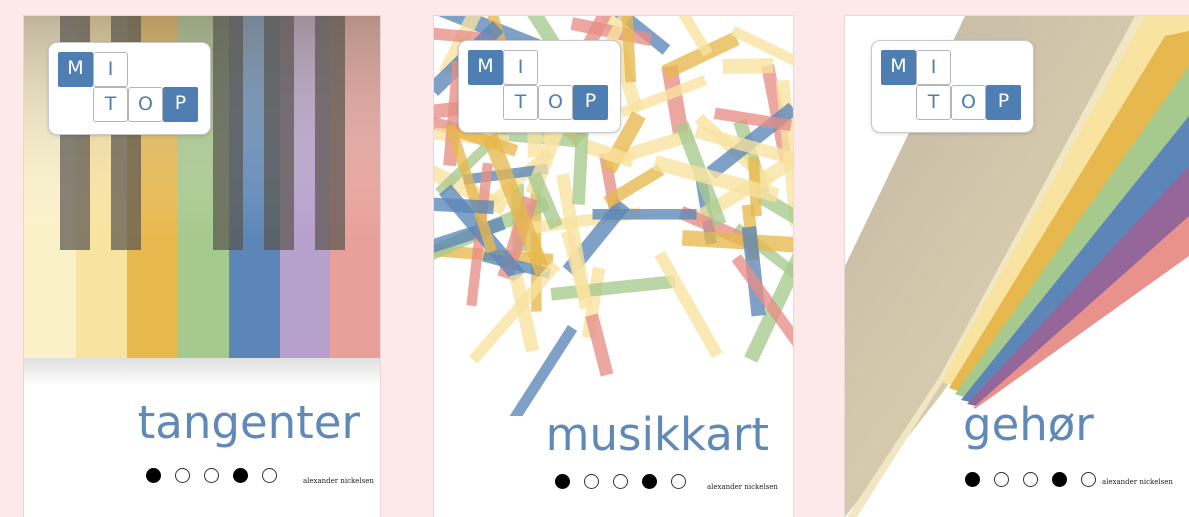  I want to click on book-title: gehør, so click(1028, 424).